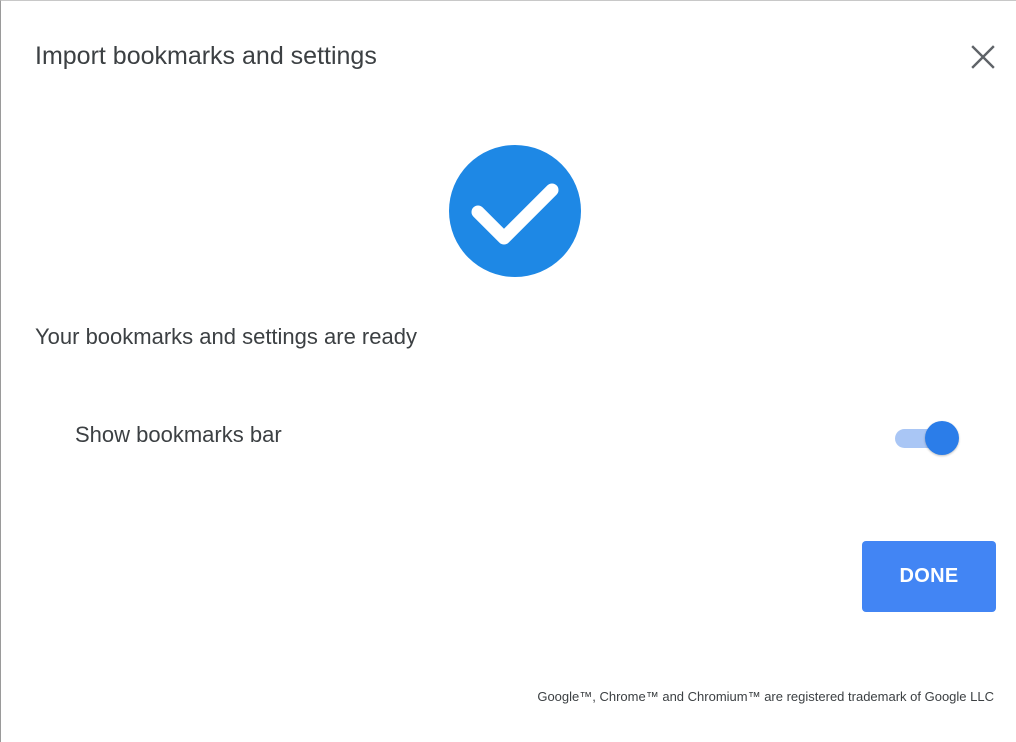 The height and width of the screenshot is (742, 1016). What do you see at coordinates (929, 576) in the screenshot?
I see `done-button: DONE` at bounding box center [929, 576].